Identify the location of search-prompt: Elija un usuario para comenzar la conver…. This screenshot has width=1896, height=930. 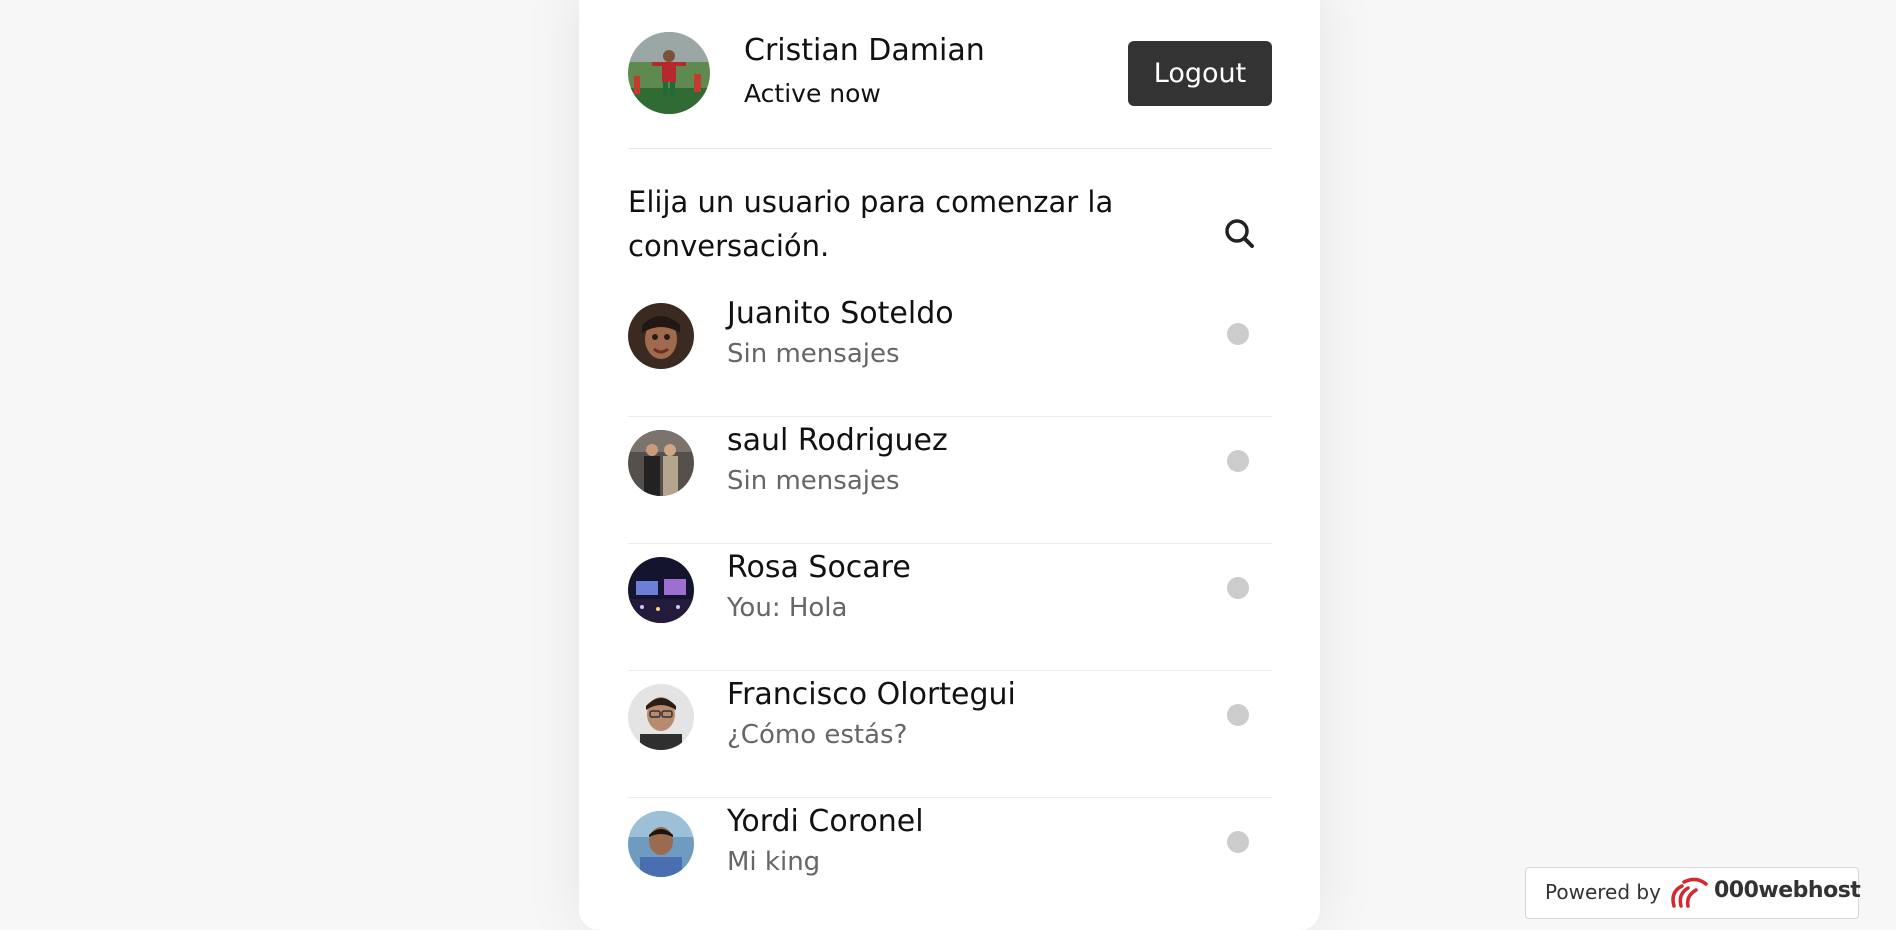
(871, 224).